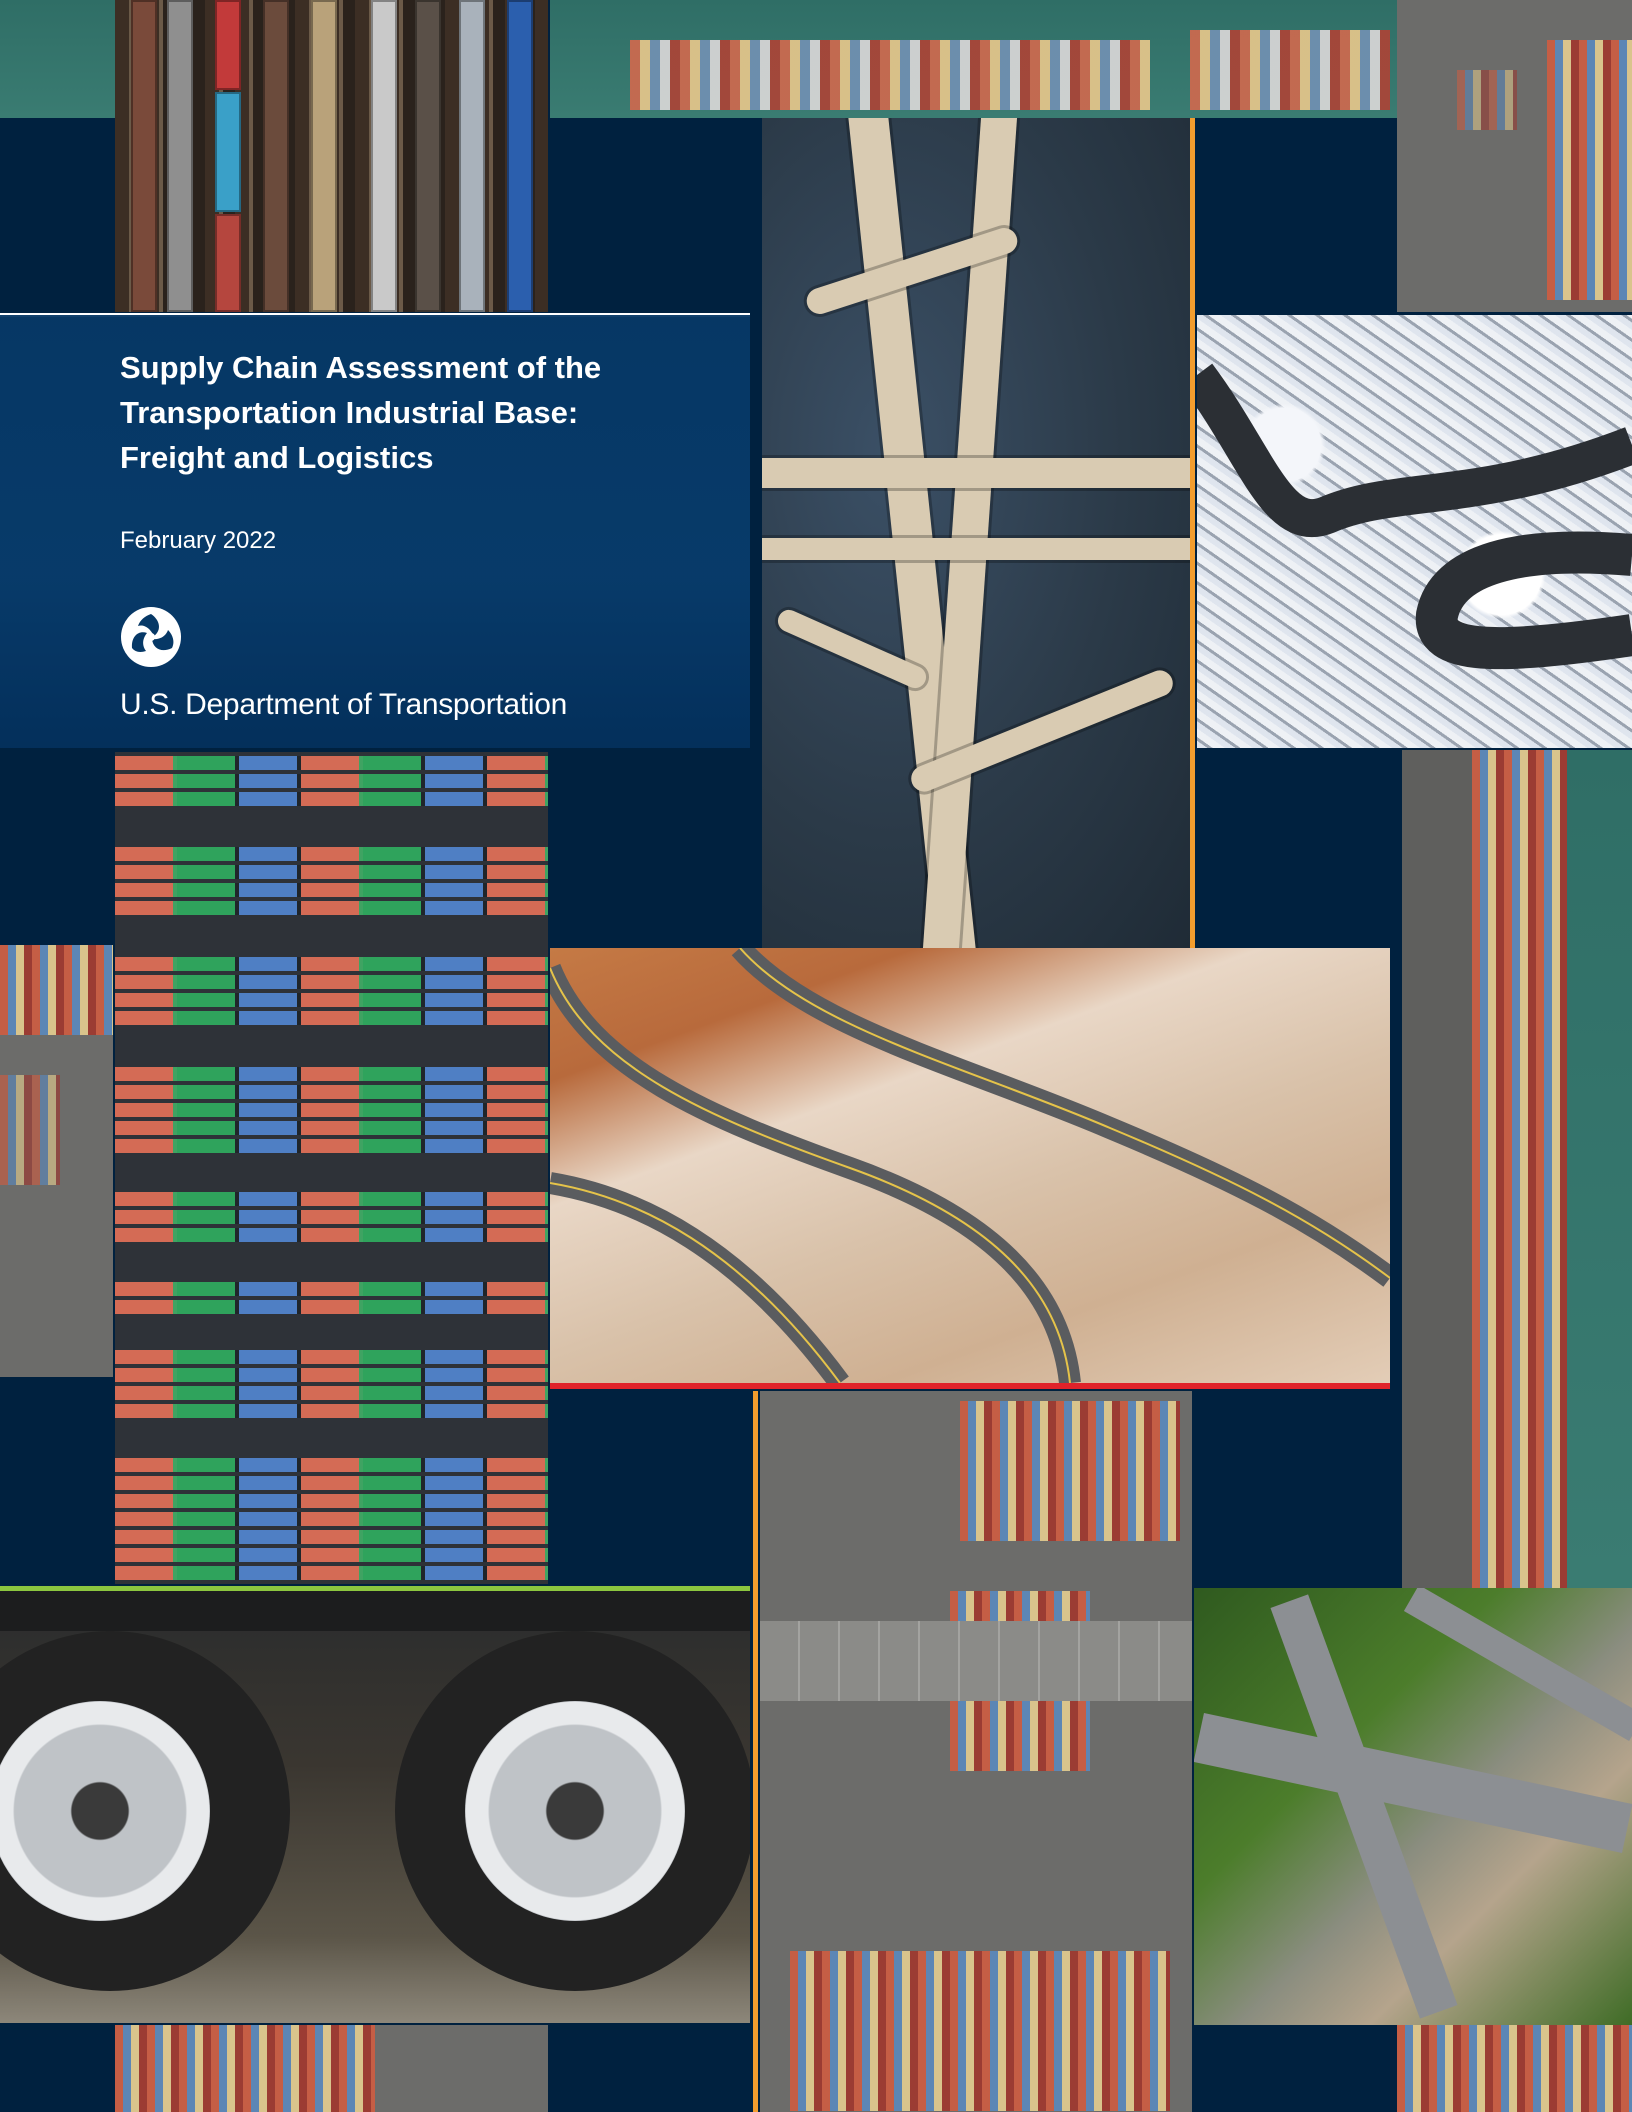 Image resolution: width=1632 pixels, height=2112 pixels. I want to click on photo-container-ship-top, so click(973, 59).